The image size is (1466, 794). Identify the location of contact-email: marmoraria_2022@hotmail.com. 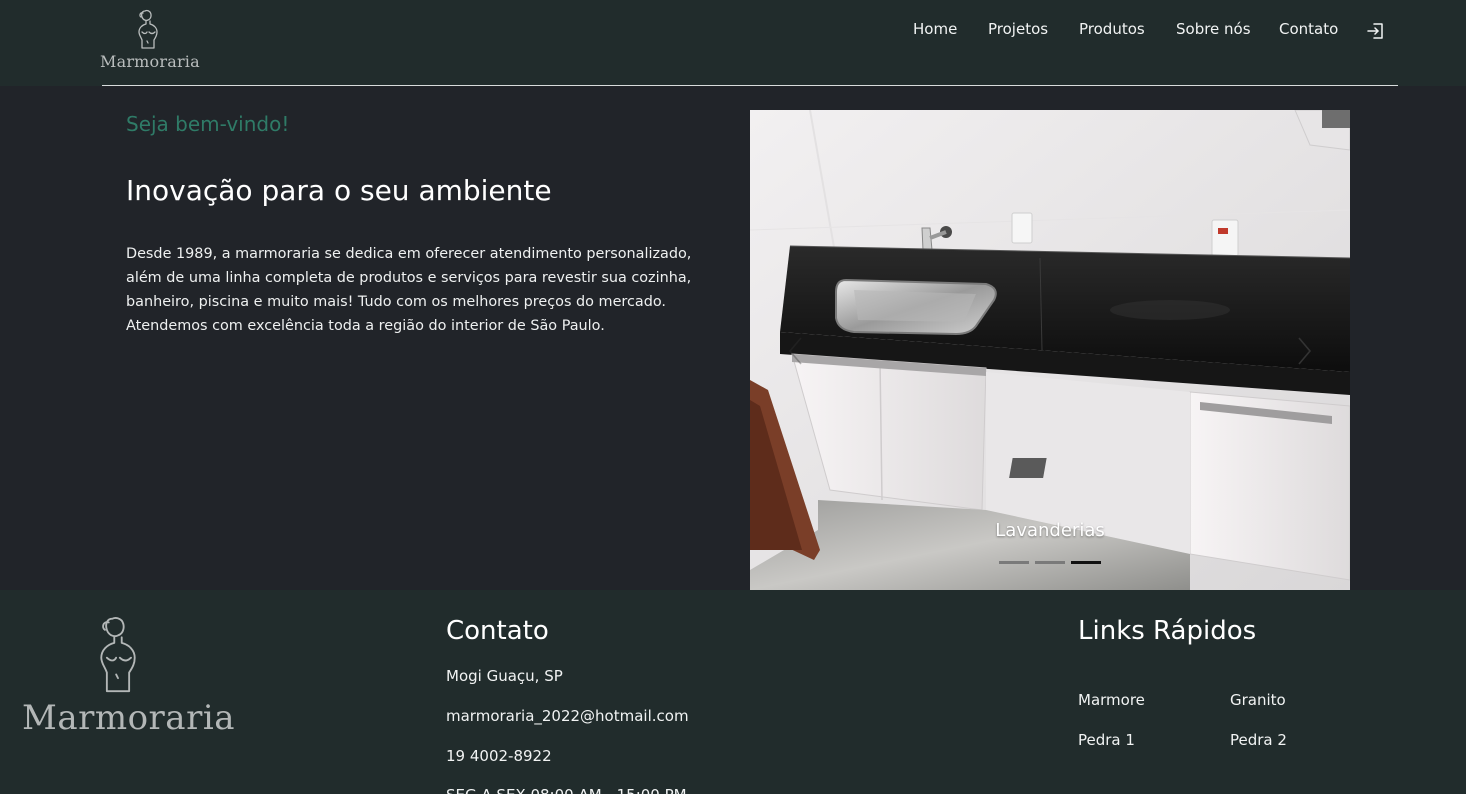
(567, 716).